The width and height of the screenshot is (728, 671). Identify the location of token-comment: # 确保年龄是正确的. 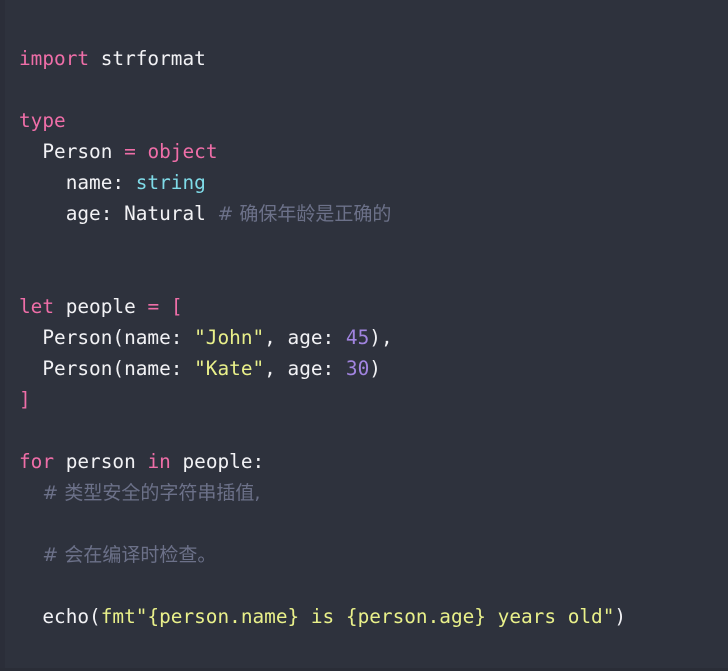
(304, 214).